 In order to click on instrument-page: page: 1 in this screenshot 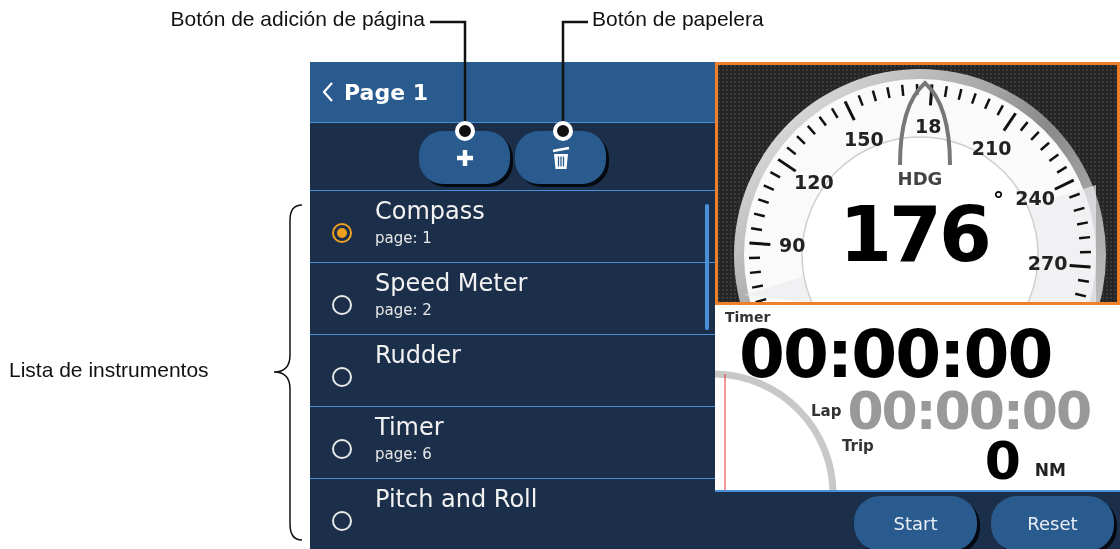, I will do `click(404, 238)`.